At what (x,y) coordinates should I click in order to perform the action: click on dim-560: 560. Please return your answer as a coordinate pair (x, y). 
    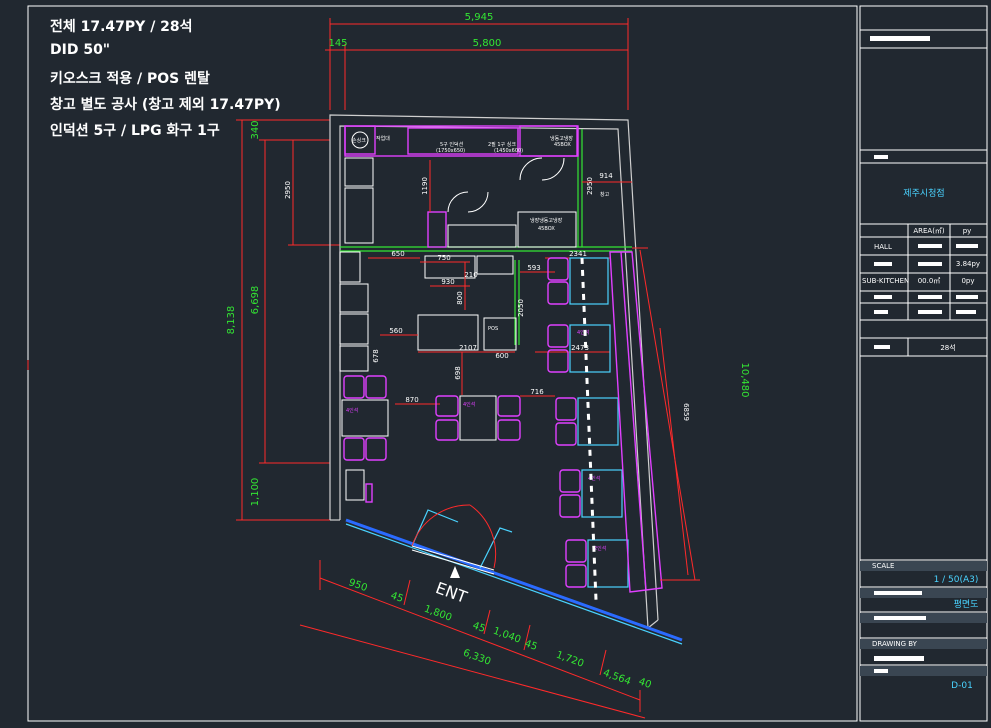
    Looking at the image, I should click on (395, 331).